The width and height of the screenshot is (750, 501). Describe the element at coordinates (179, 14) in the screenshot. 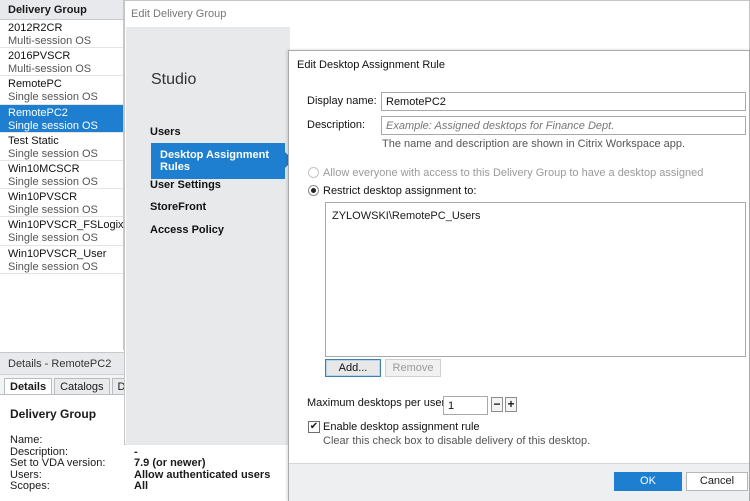

I see `edit-delivery-group-title: Edit Delivery Group` at that location.